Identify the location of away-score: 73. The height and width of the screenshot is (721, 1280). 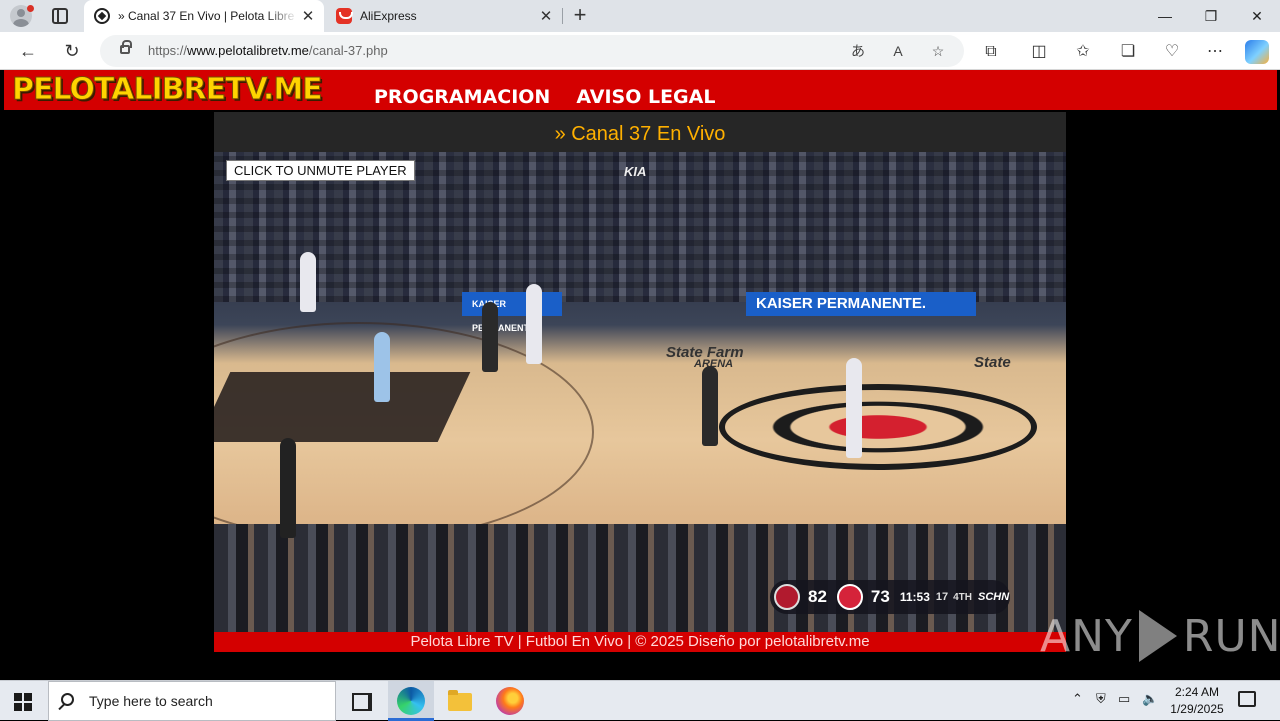
(880, 596).